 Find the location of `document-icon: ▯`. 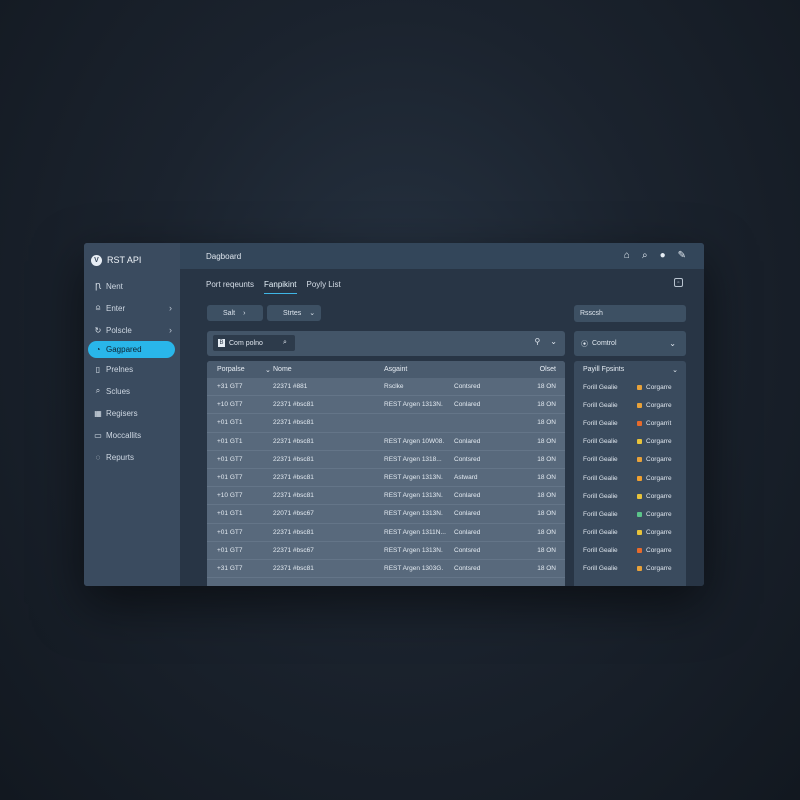

document-icon: ▯ is located at coordinates (98, 369).